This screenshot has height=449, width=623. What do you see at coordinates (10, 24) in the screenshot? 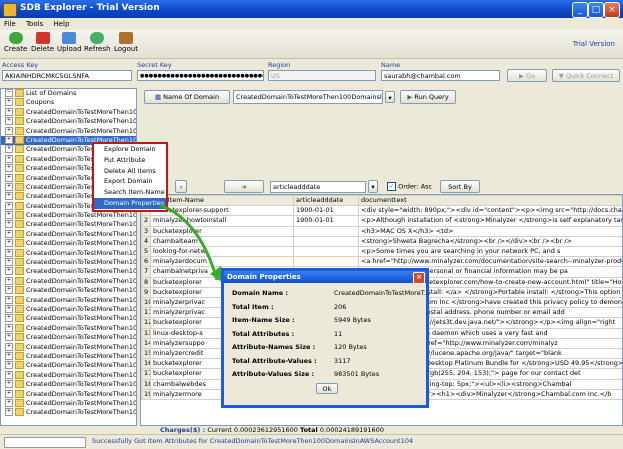
I see `menu-file: File` at bounding box center [10, 24].